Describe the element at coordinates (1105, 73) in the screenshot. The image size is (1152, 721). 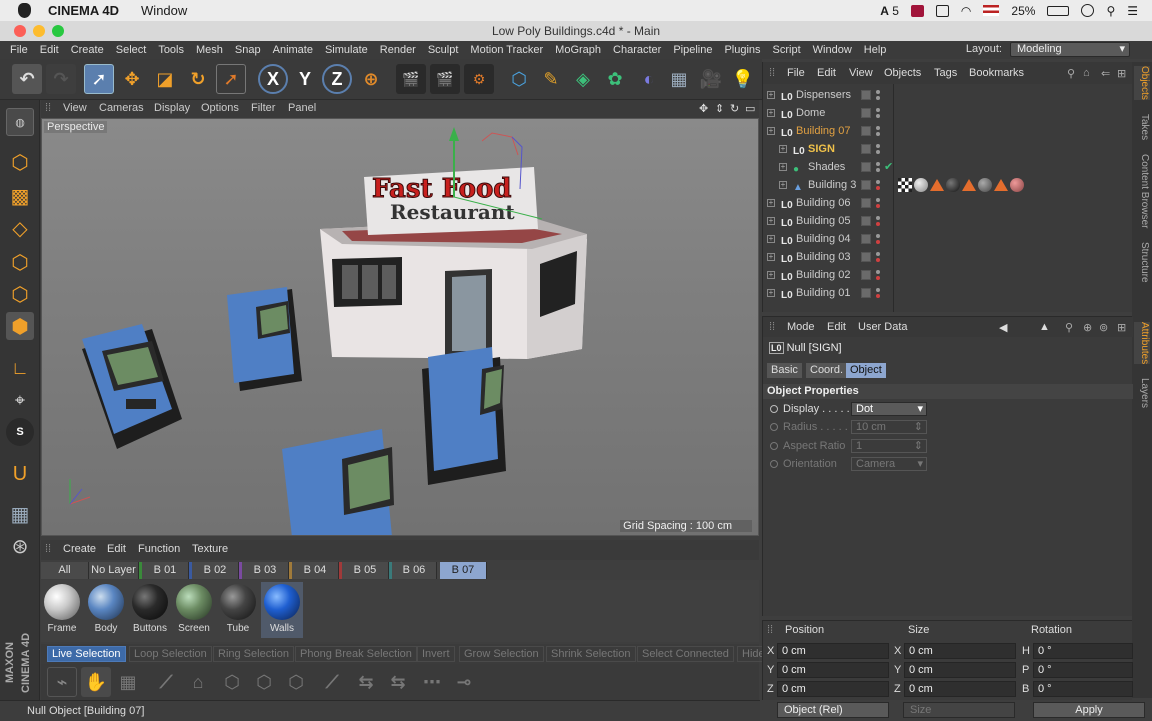
I see `back-icon: ⇐` at that location.